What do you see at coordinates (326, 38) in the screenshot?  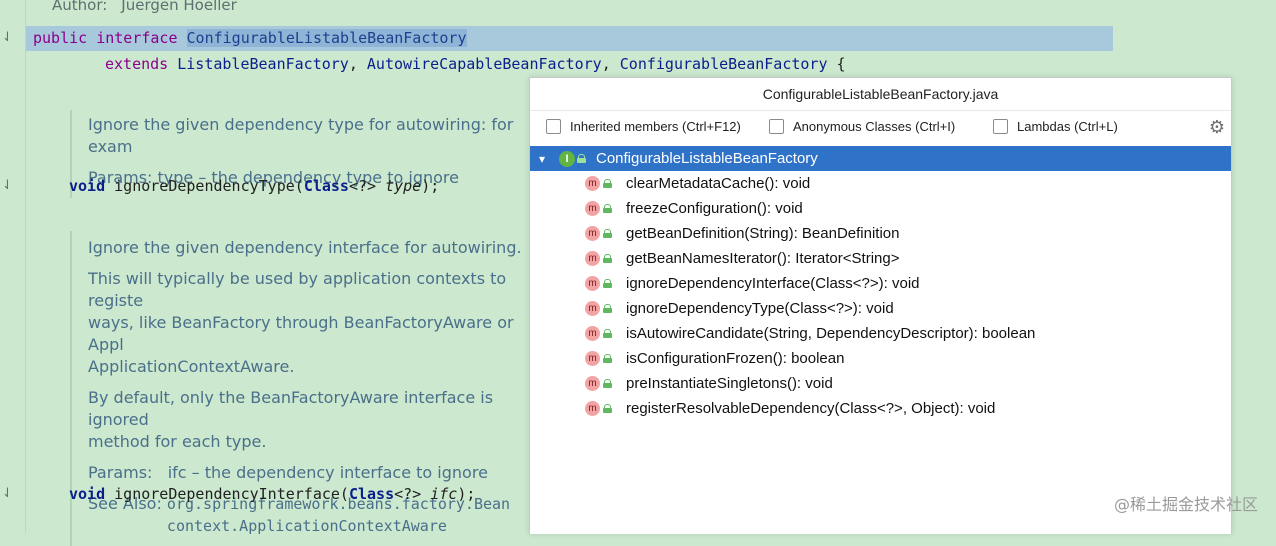 I see `interface-name-selected: ConfigurableListableBeanFactory` at bounding box center [326, 38].